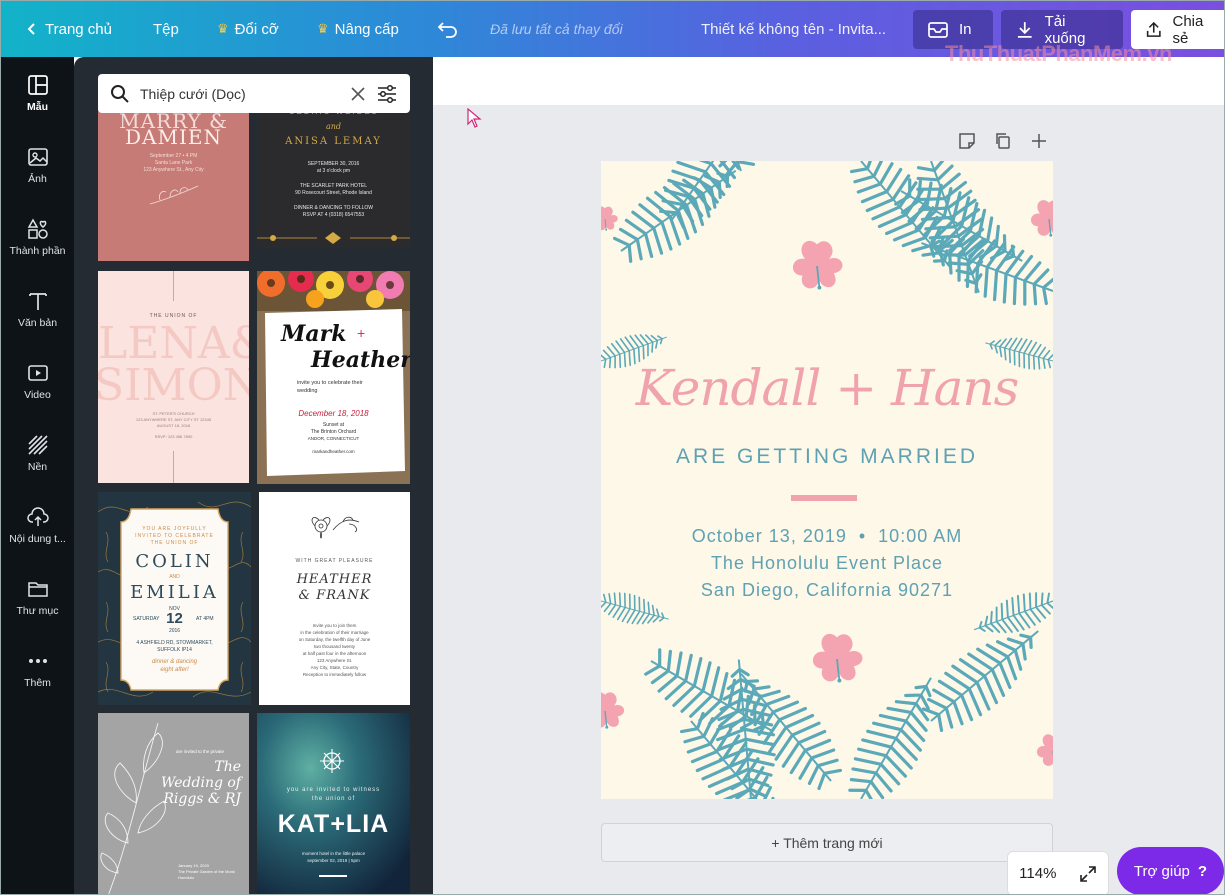 The image size is (1225, 895). What do you see at coordinates (37, 156) in the screenshot?
I see `photo-icon` at bounding box center [37, 156].